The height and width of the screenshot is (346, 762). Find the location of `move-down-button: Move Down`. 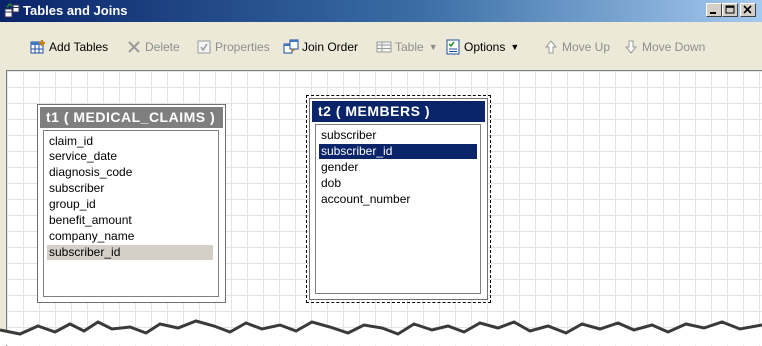

move-down-button: Move Down is located at coordinates (664, 47).